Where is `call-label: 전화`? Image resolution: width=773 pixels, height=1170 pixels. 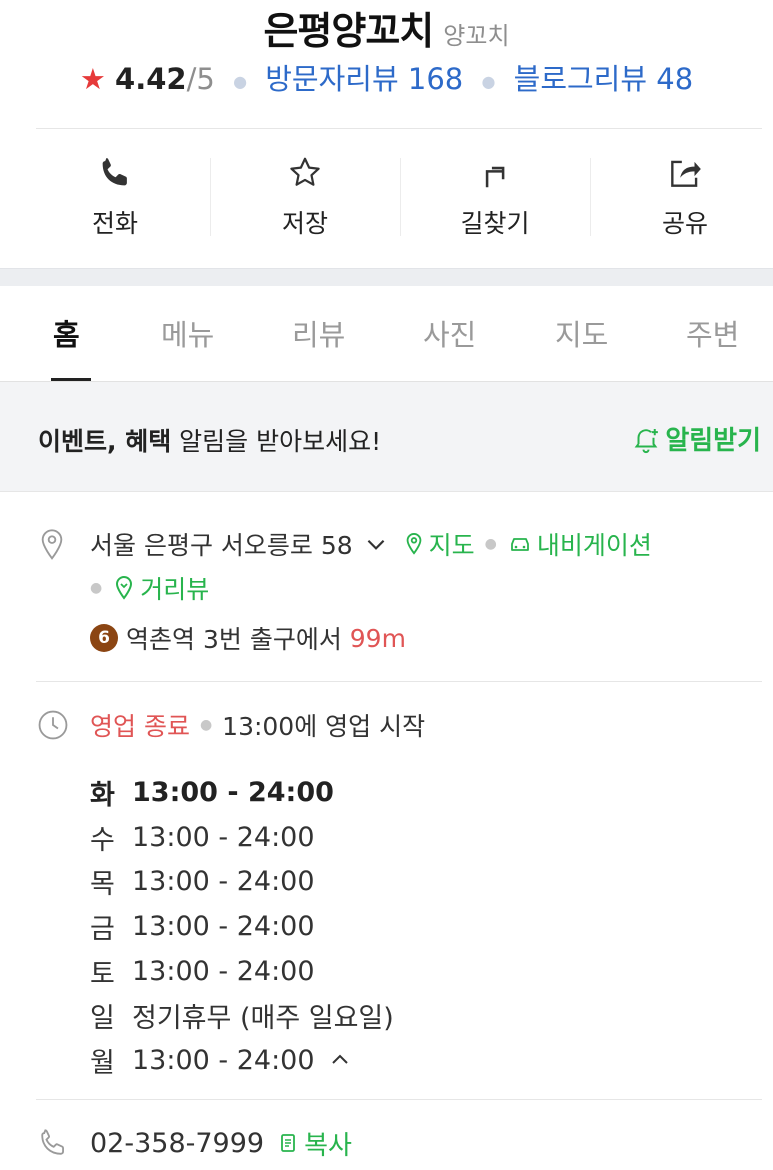 call-label: 전화 is located at coordinates (114, 223).